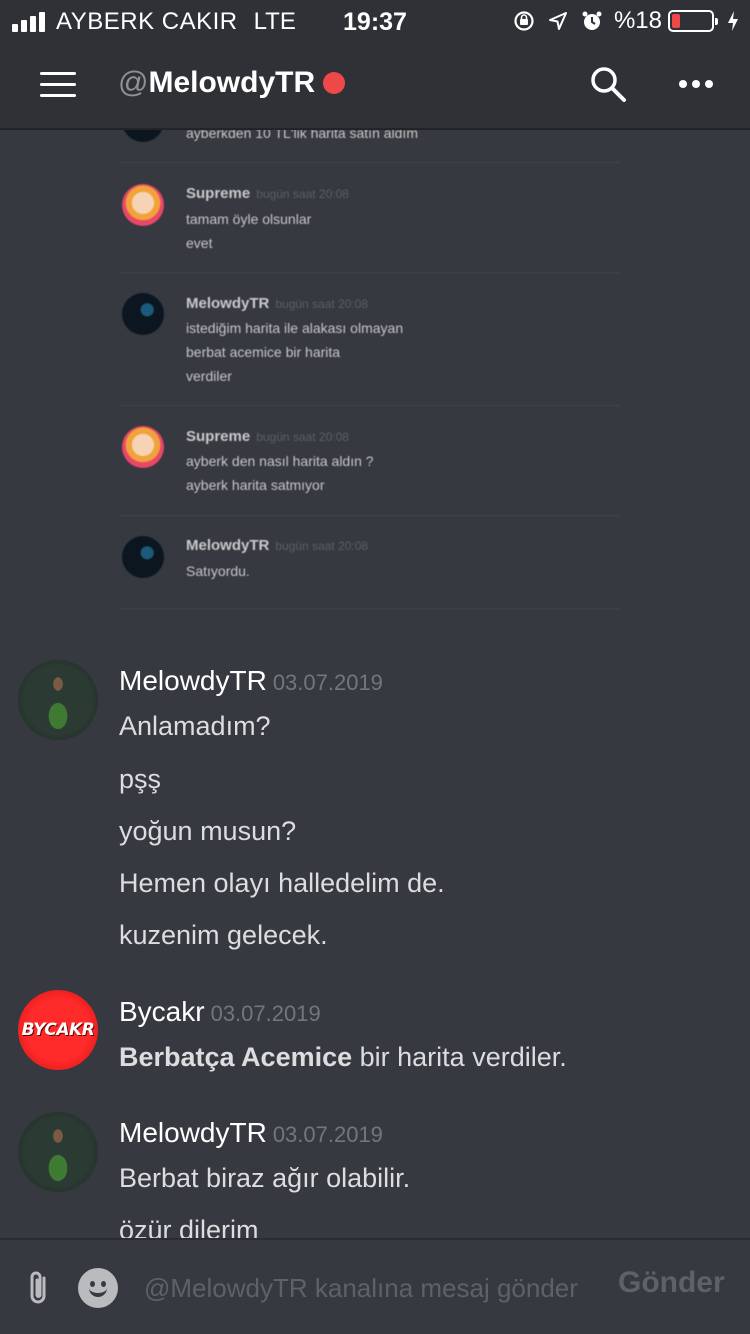 This screenshot has width=750, height=1334. I want to click on bold-text: Berbatça Acemice, so click(236, 1057).